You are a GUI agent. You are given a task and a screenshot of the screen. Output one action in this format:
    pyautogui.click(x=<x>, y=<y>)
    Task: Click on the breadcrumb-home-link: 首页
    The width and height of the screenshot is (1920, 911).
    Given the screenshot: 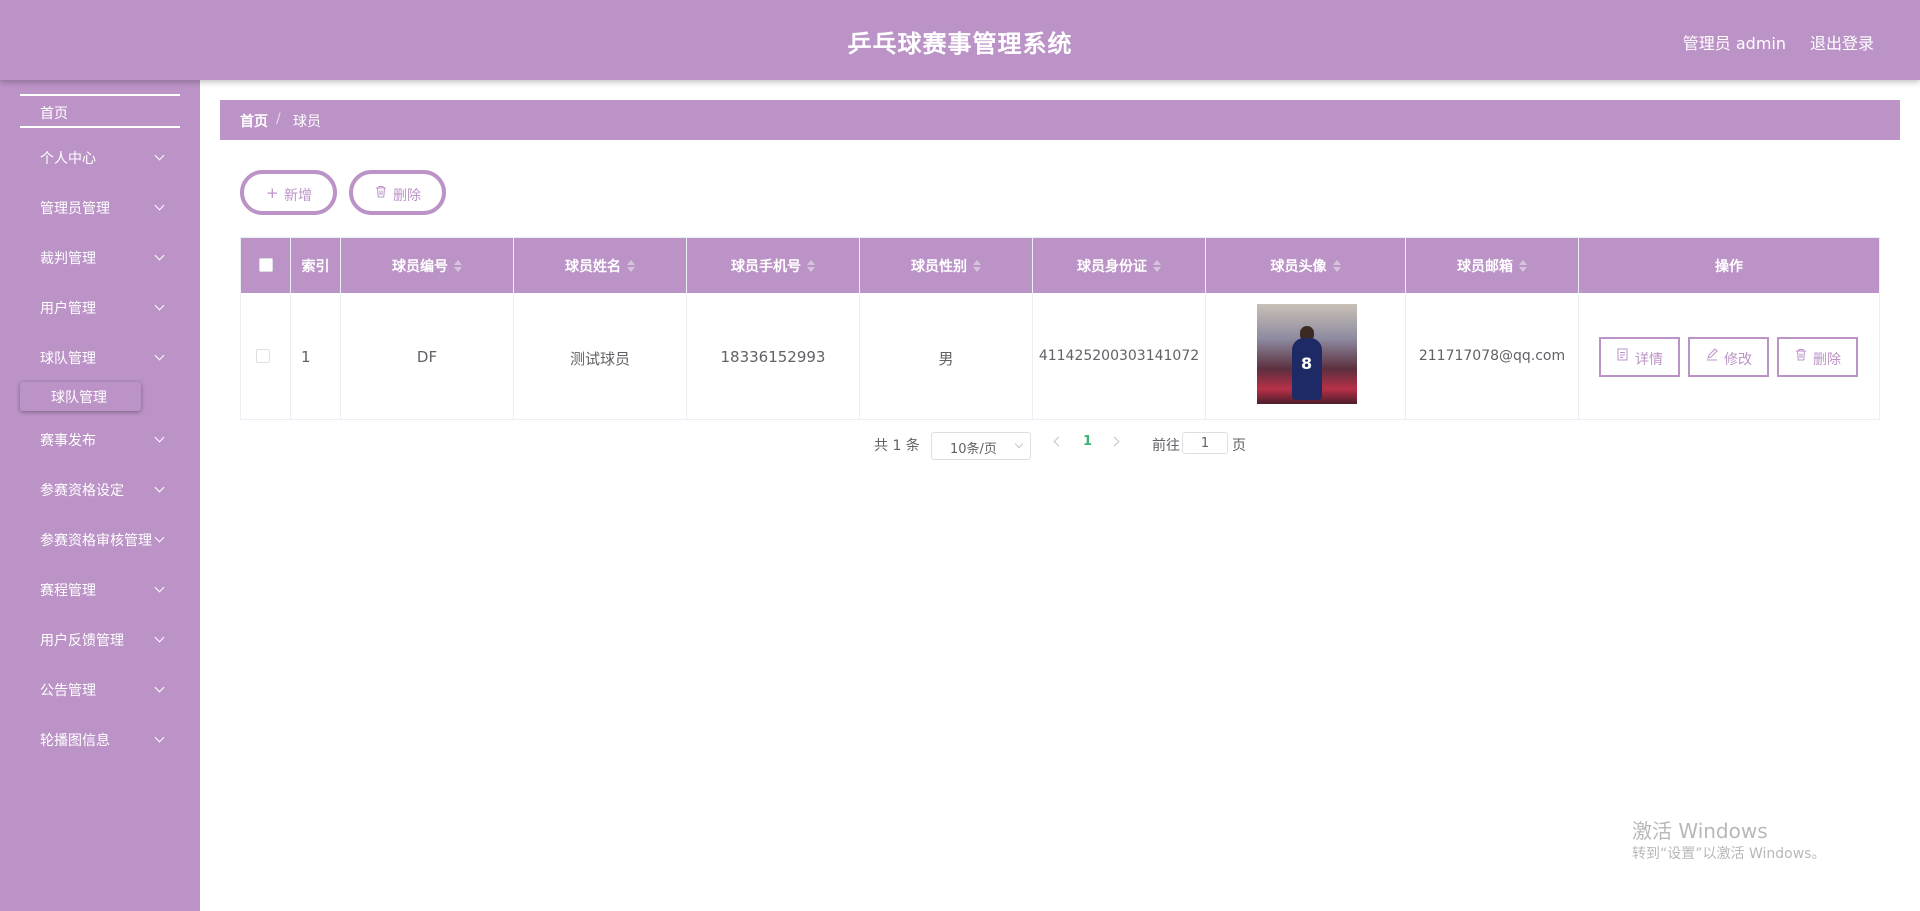 What is the action you would take?
    pyautogui.click(x=254, y=121)
    